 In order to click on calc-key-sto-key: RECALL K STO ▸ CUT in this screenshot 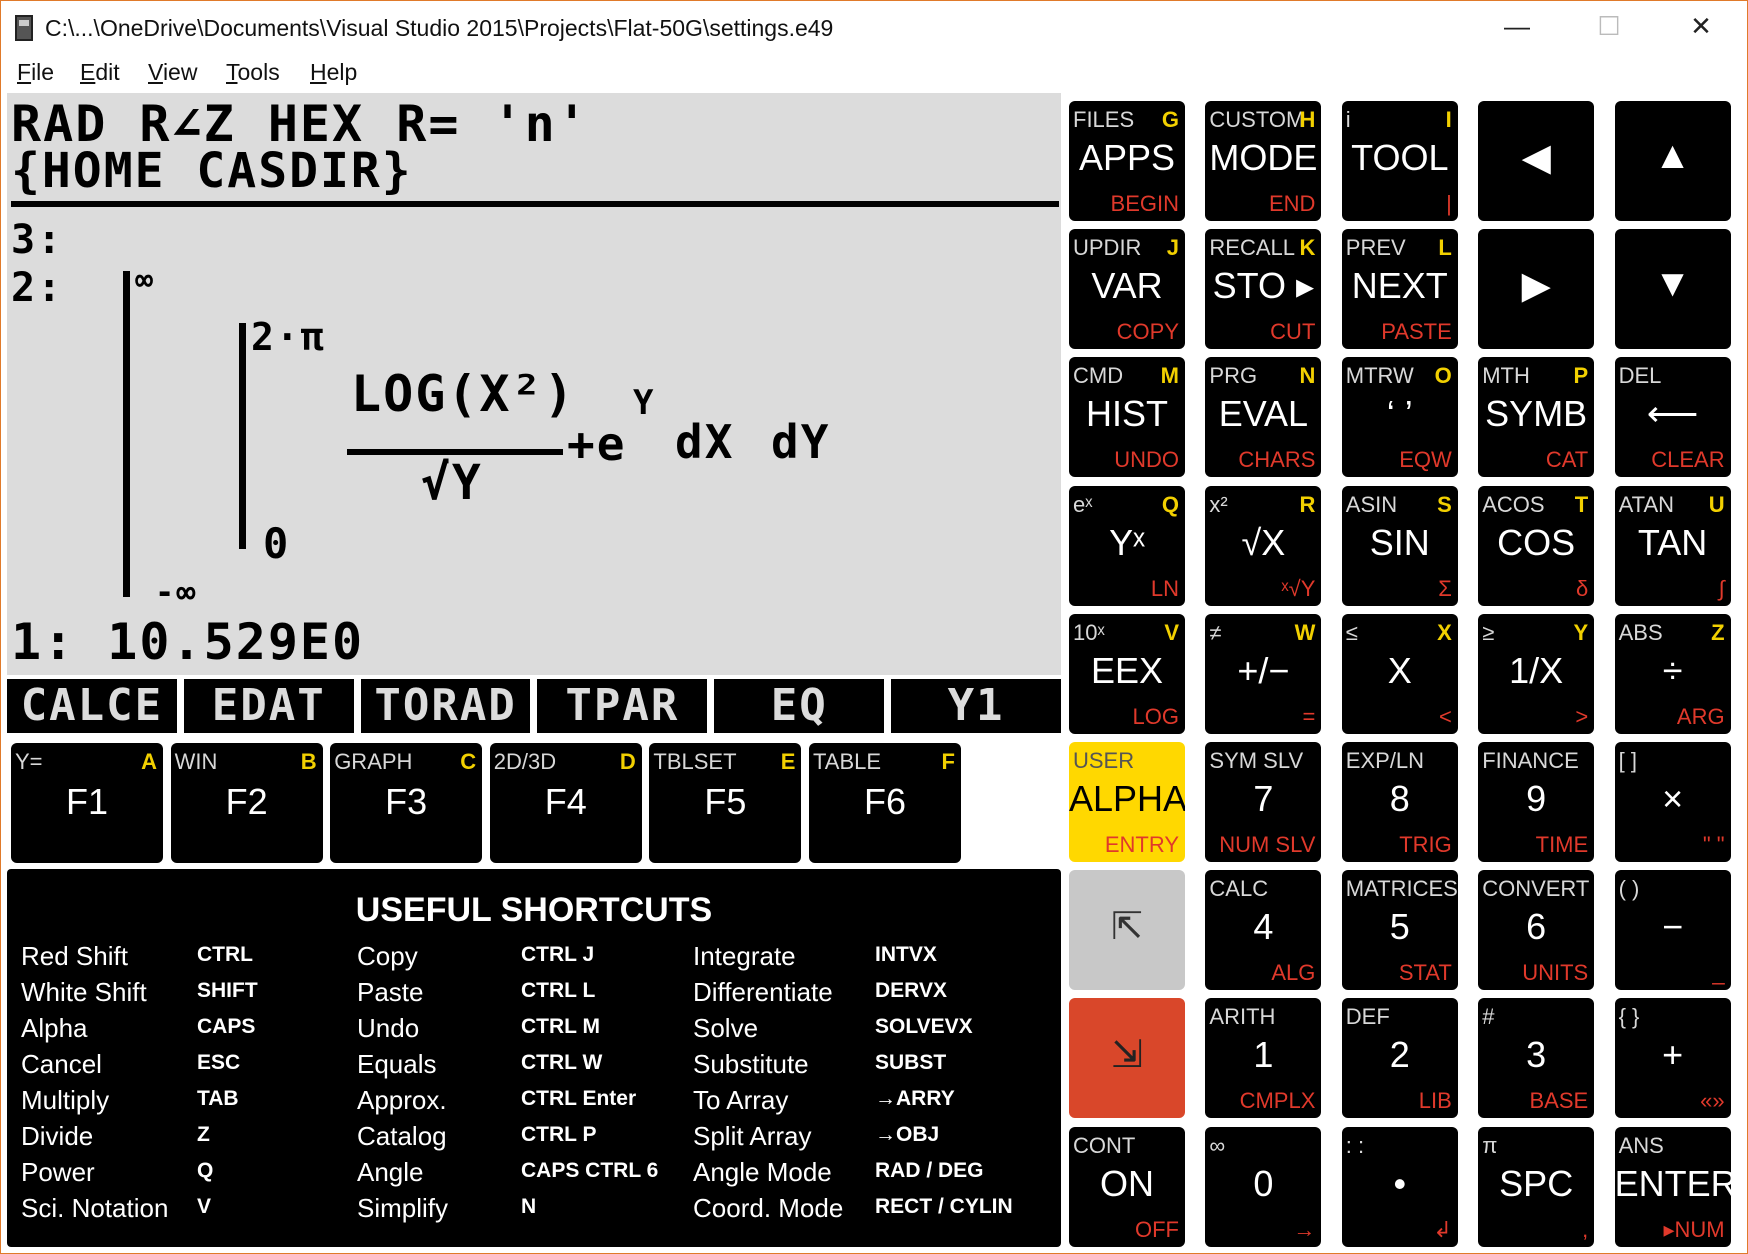, I will do `click(1263, 289)`.